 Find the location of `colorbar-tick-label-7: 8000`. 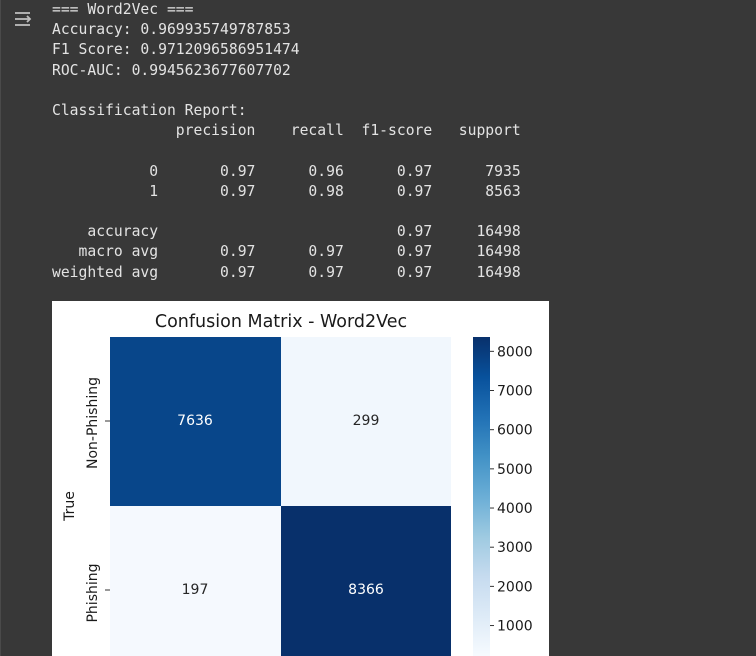

colorbar-tick-label-7: 8000 is located at coordinates (515, 352).